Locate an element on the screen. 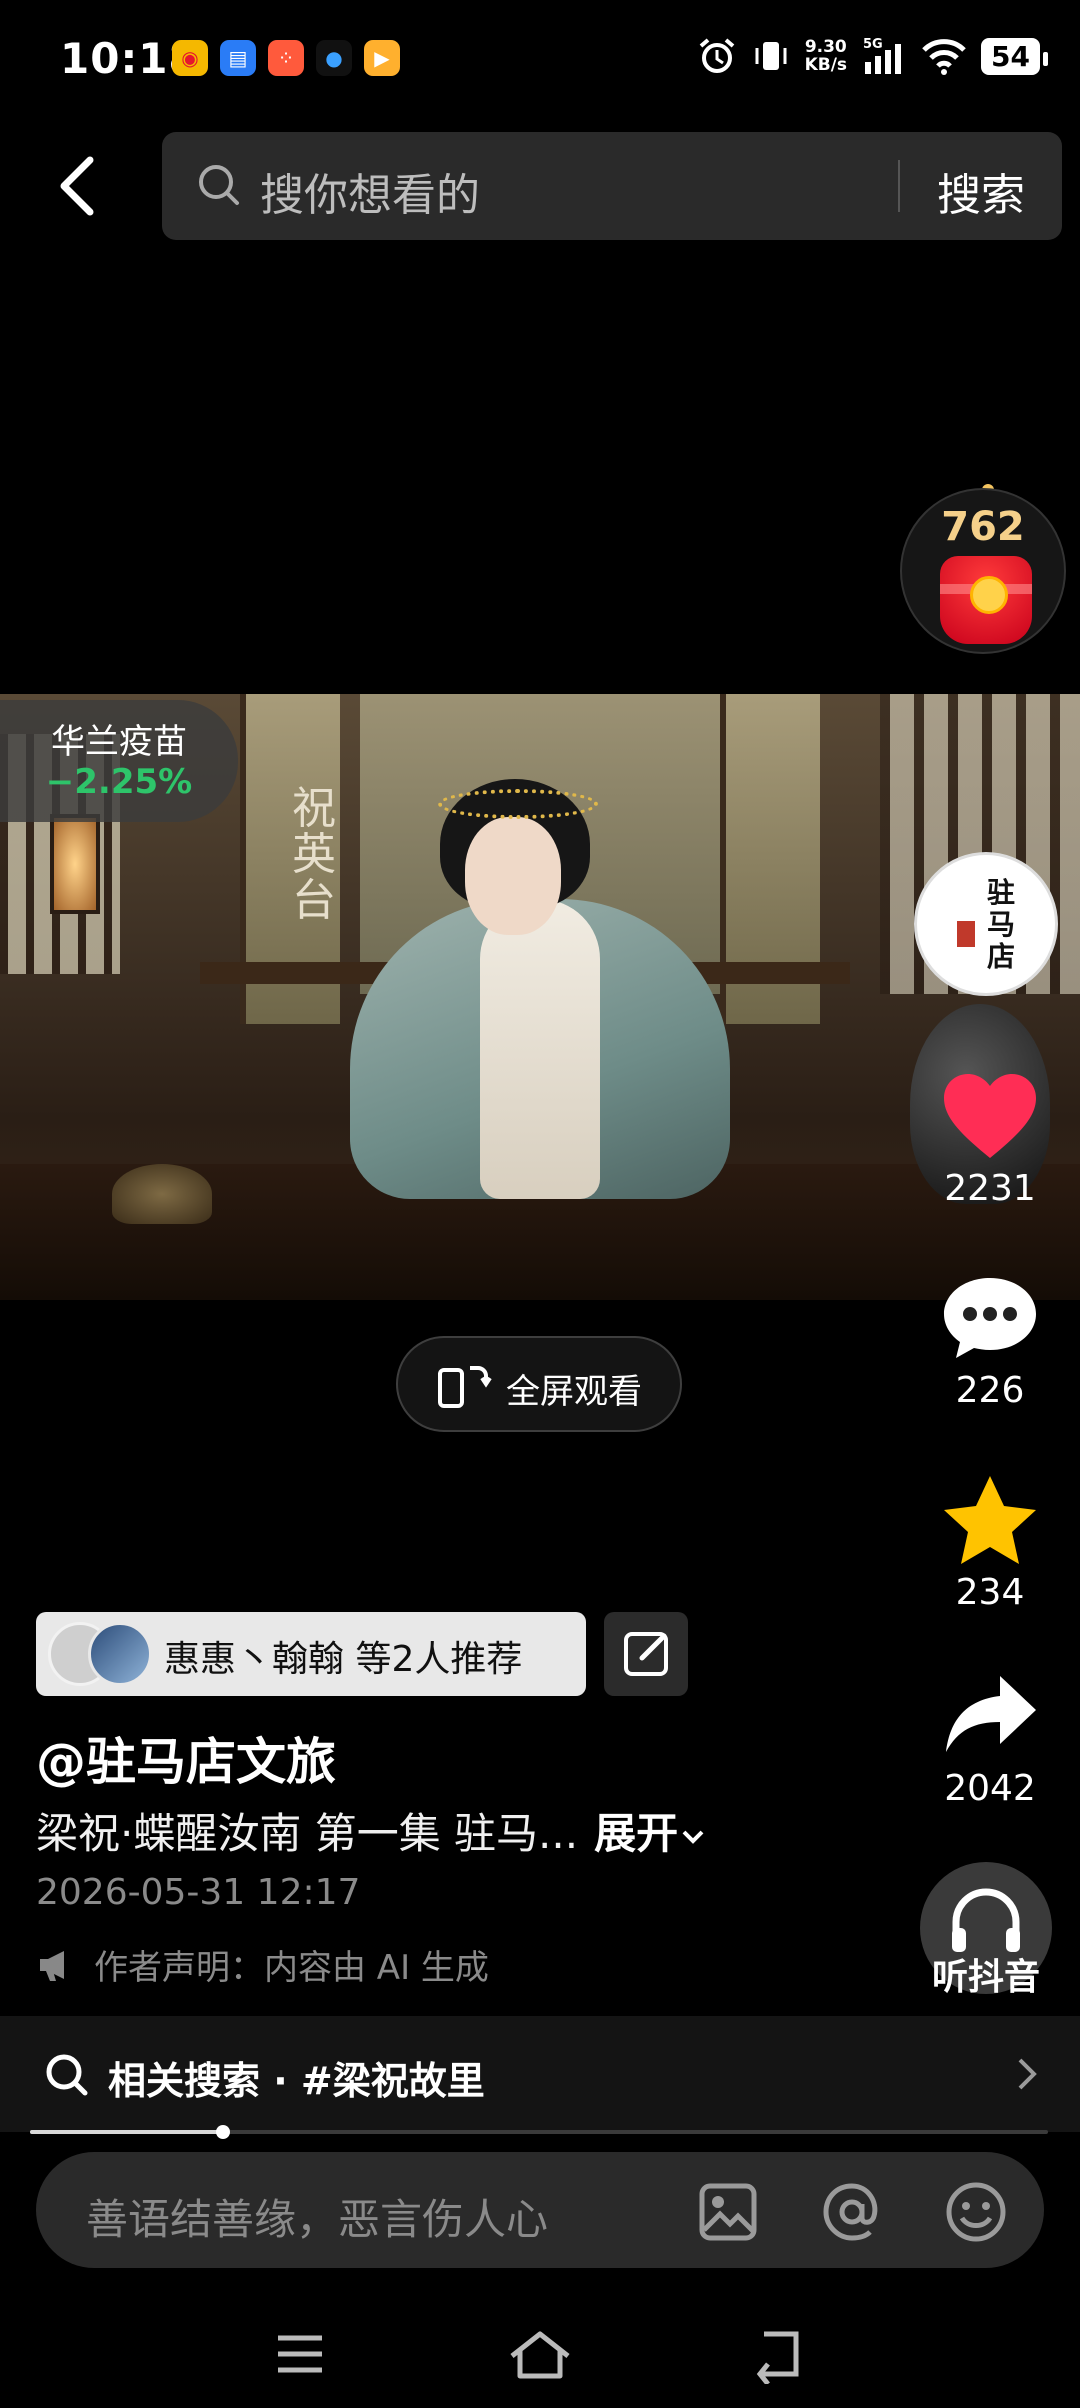 This screenshot has width=1080, height=2408. stock-change: −2.25% is located at coordinates (119, 782).